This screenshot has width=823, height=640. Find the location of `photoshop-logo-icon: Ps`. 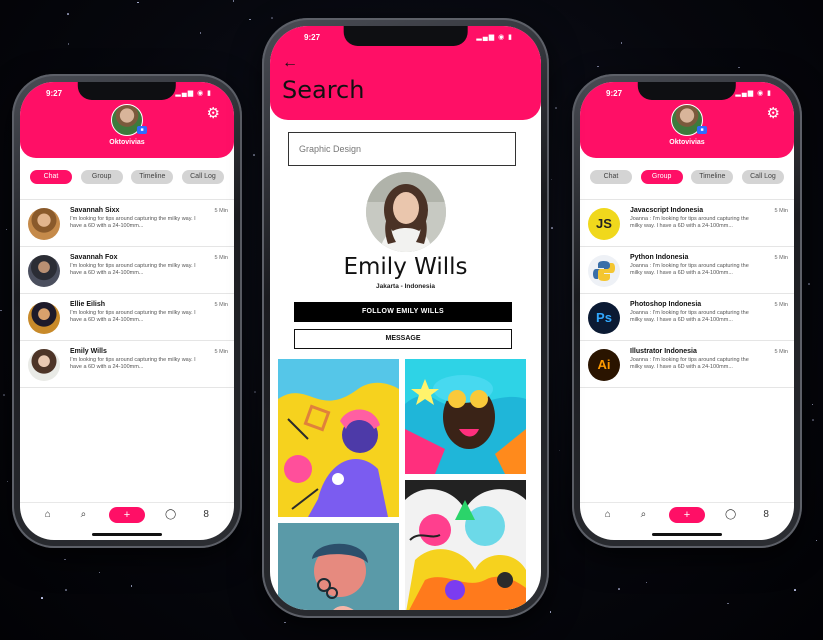

photoshop-logo-icon: Ps is located at coordinates (604, 318).